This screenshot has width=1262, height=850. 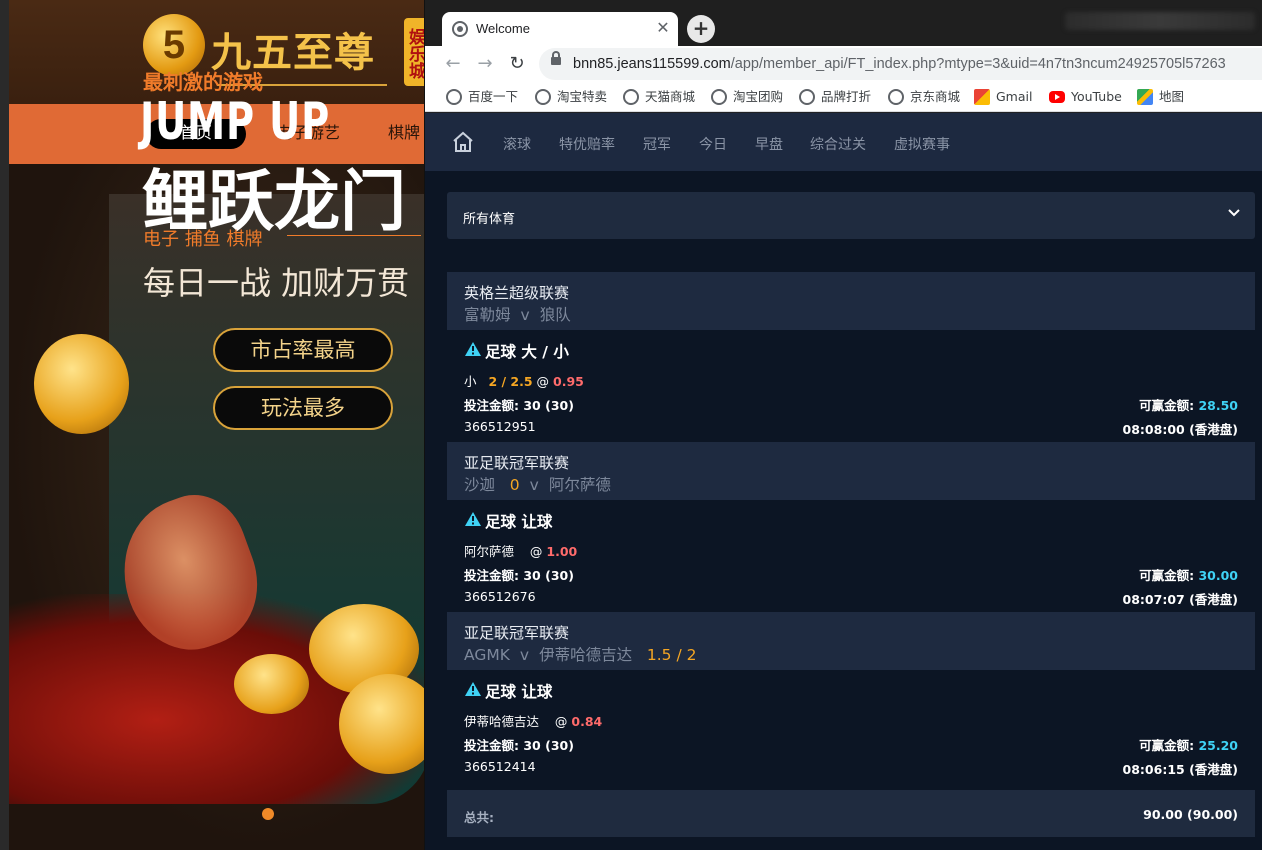 What do you see at coordinates (562, 551) in the screenshot?
I see `odds: 1.00` at bounding box center [562, 551].